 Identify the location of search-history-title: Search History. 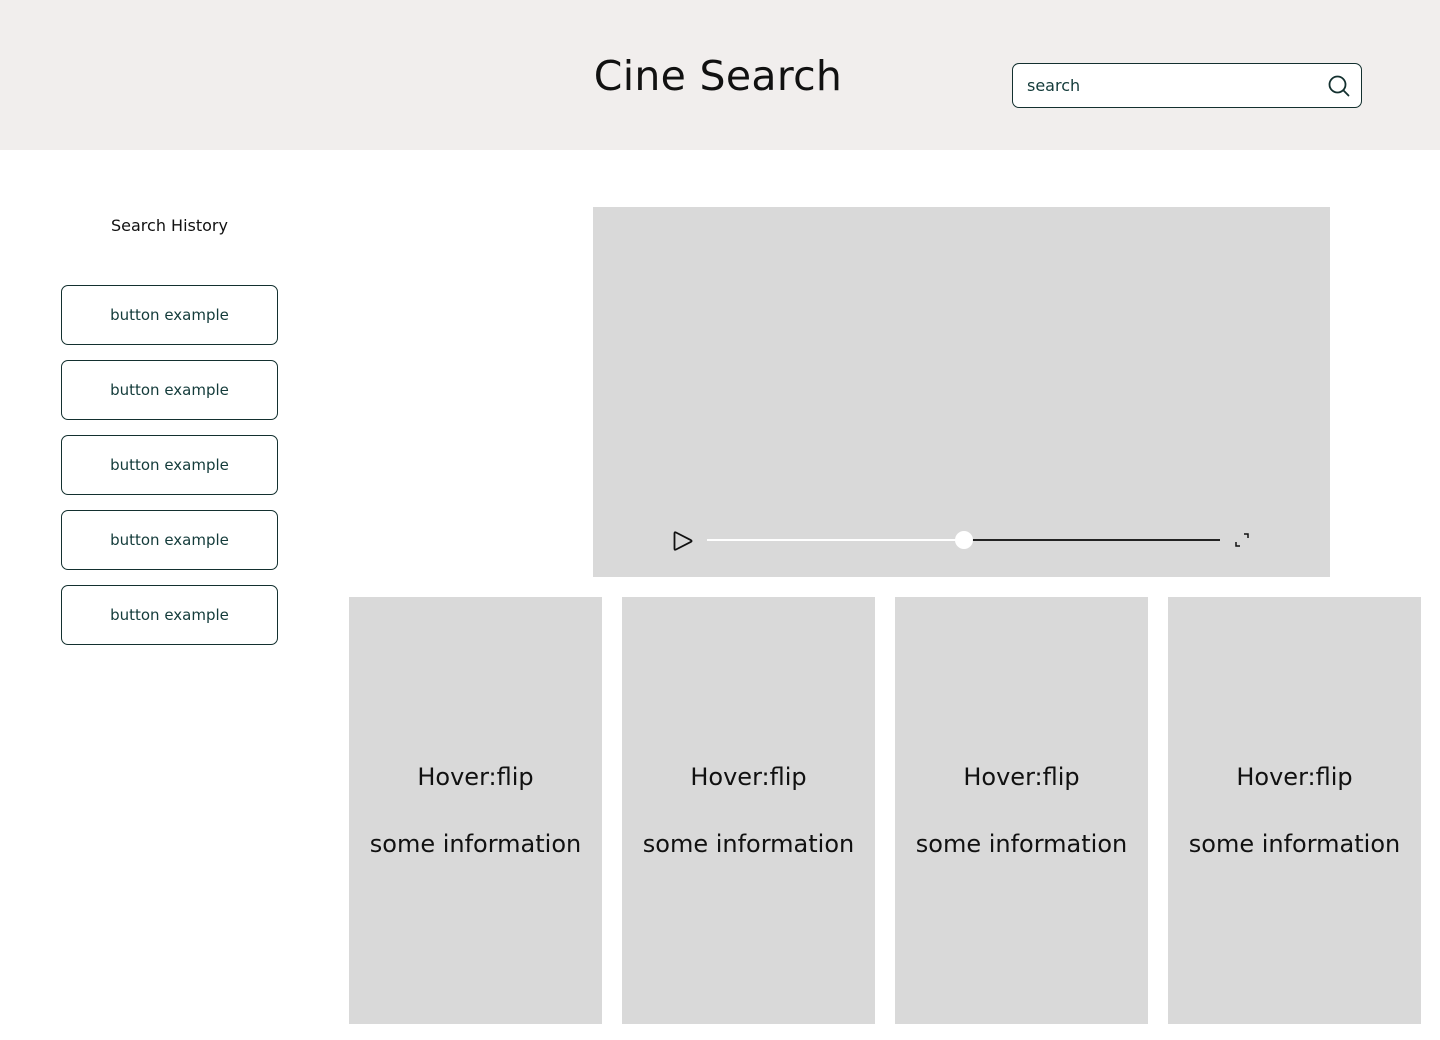
(169, 225).